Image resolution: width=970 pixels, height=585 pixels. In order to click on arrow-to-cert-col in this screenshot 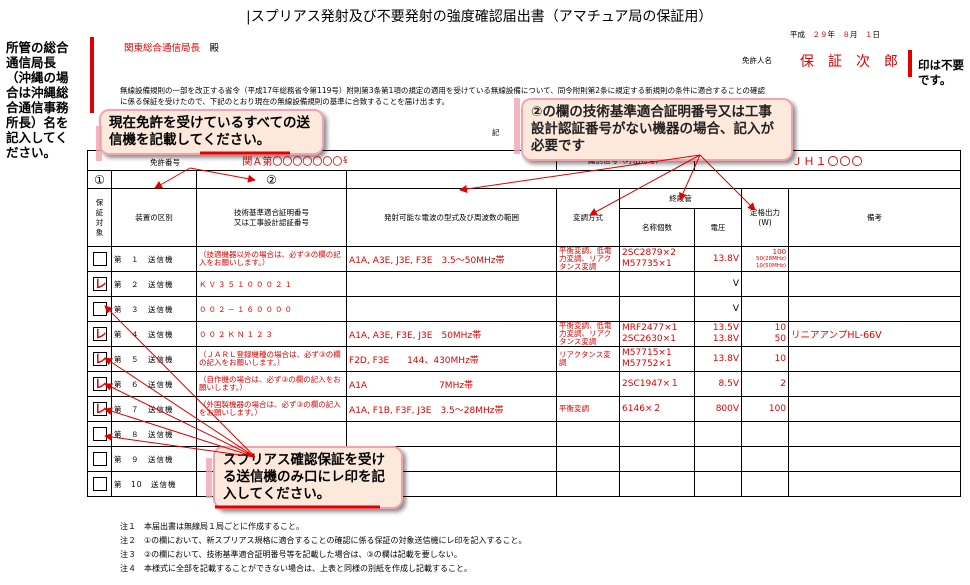, I will do `click(222, 175)`.